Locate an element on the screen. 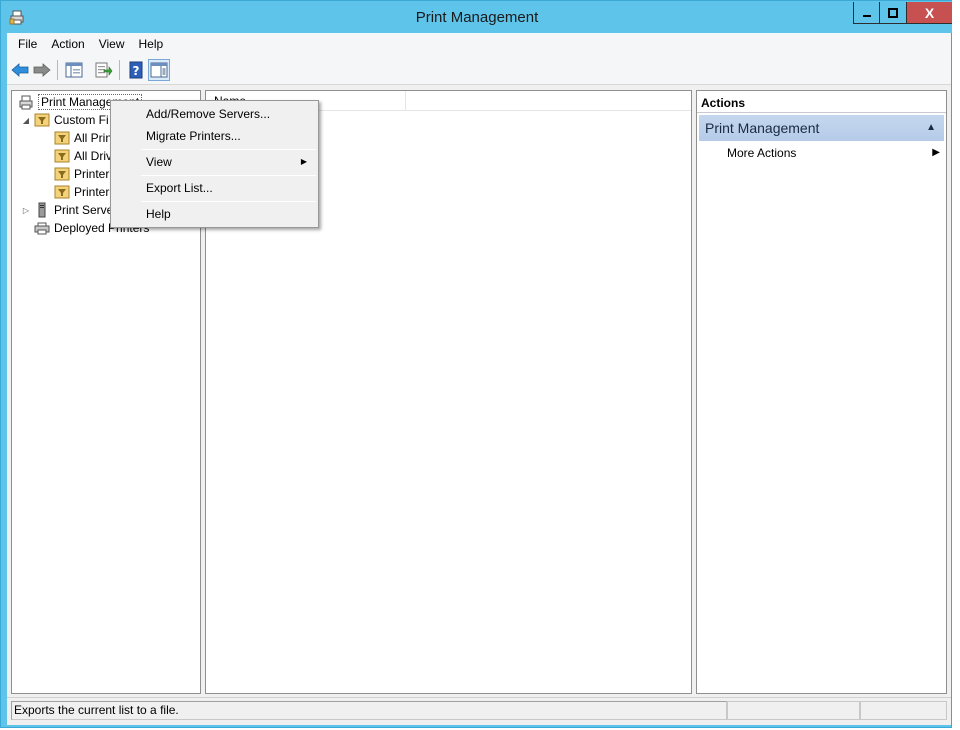 The image size is (960, 730). show-hide-action-pane-icon is located at coordinates (159, 70).